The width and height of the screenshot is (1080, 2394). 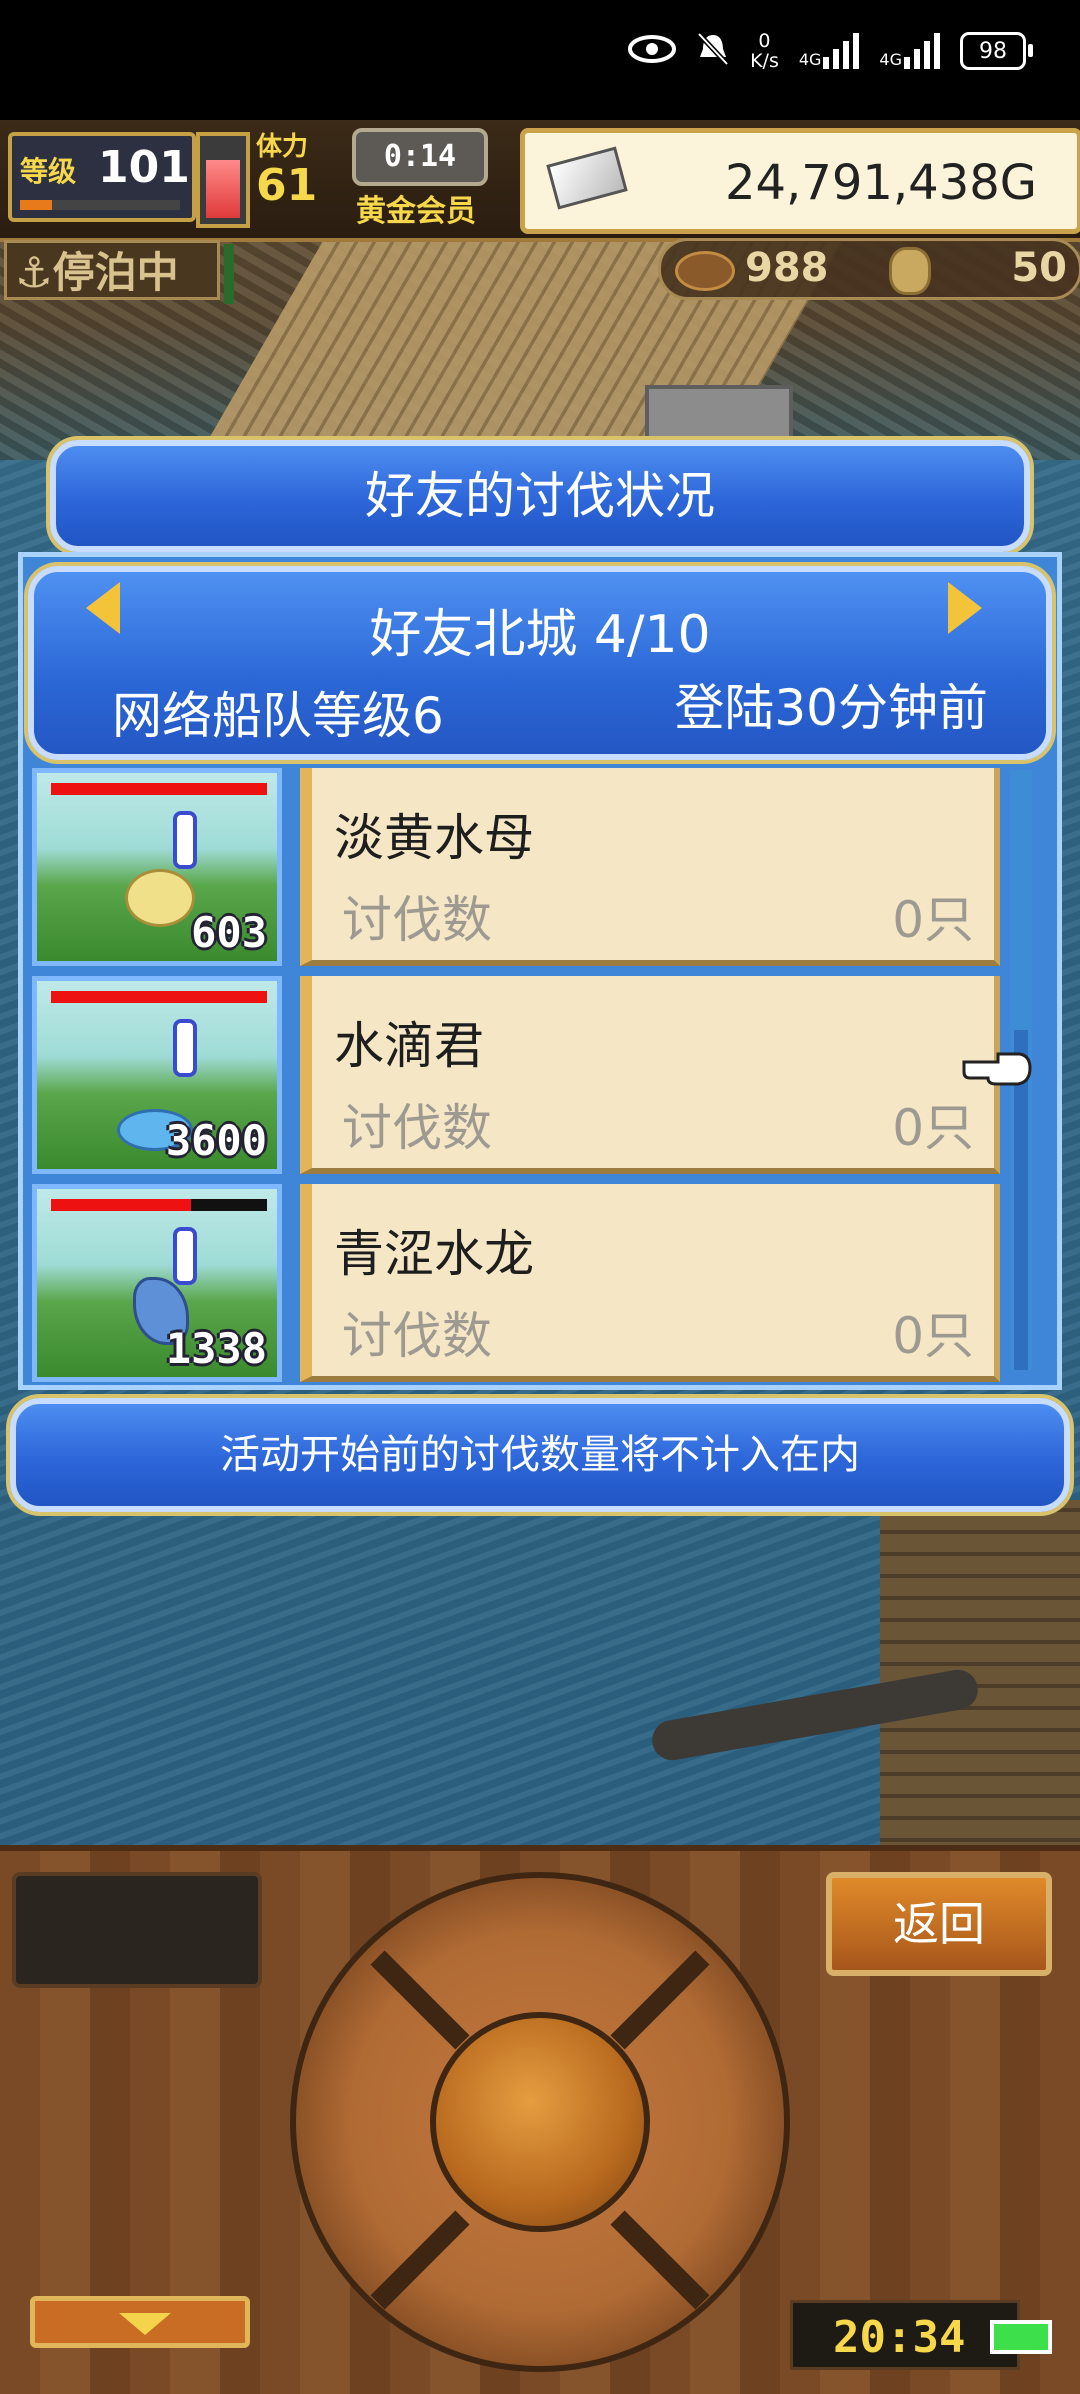 I want to click on net-speed: 0 K/s, so click(x=764, y=51).